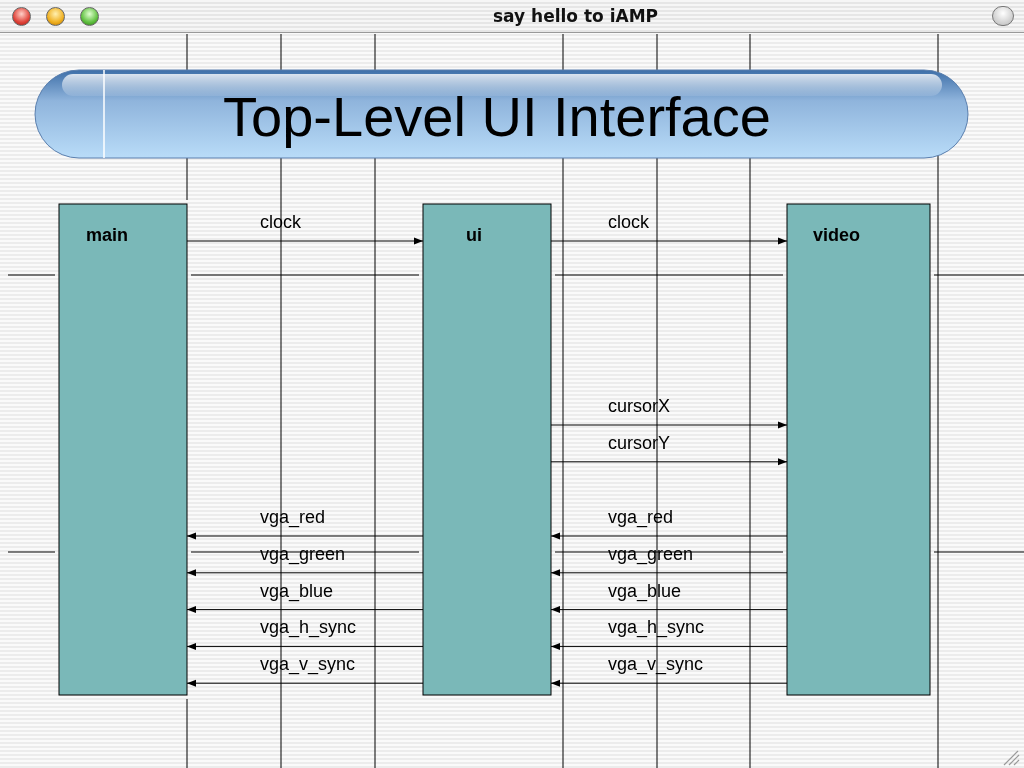 This screenshot has height=768, width=1024. I want to click on module-label: video, so click(836, 235).